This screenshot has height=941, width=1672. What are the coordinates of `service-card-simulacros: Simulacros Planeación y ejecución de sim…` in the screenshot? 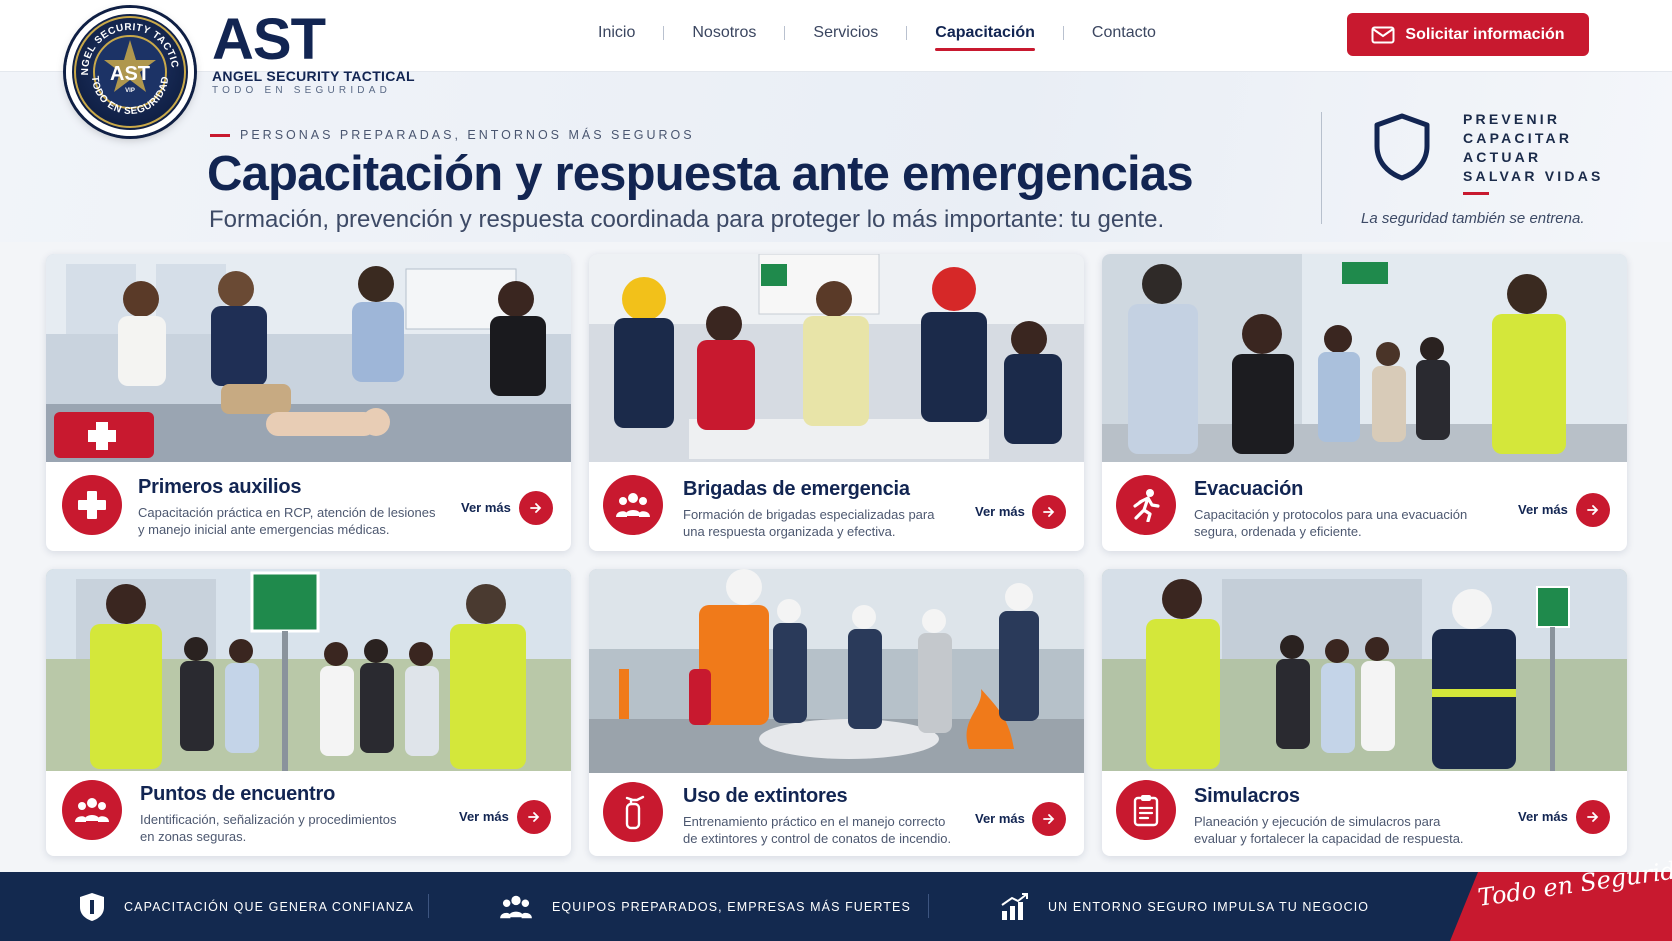 It's located at (1364, 712).